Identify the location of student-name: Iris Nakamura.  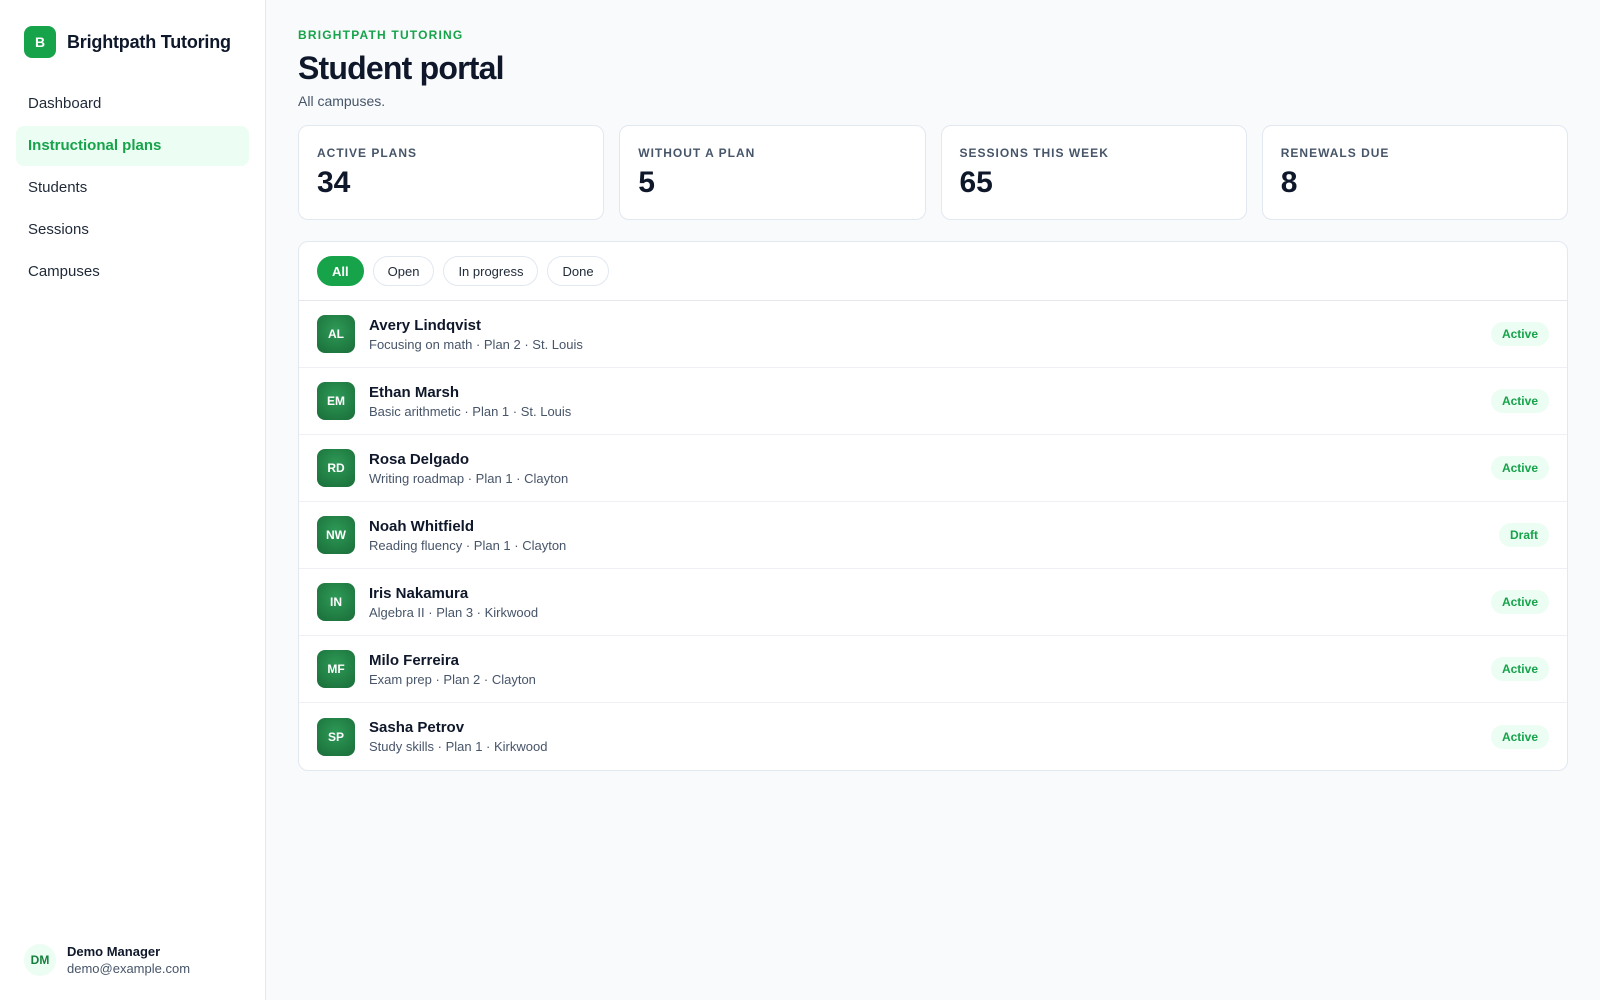
(419, 593).